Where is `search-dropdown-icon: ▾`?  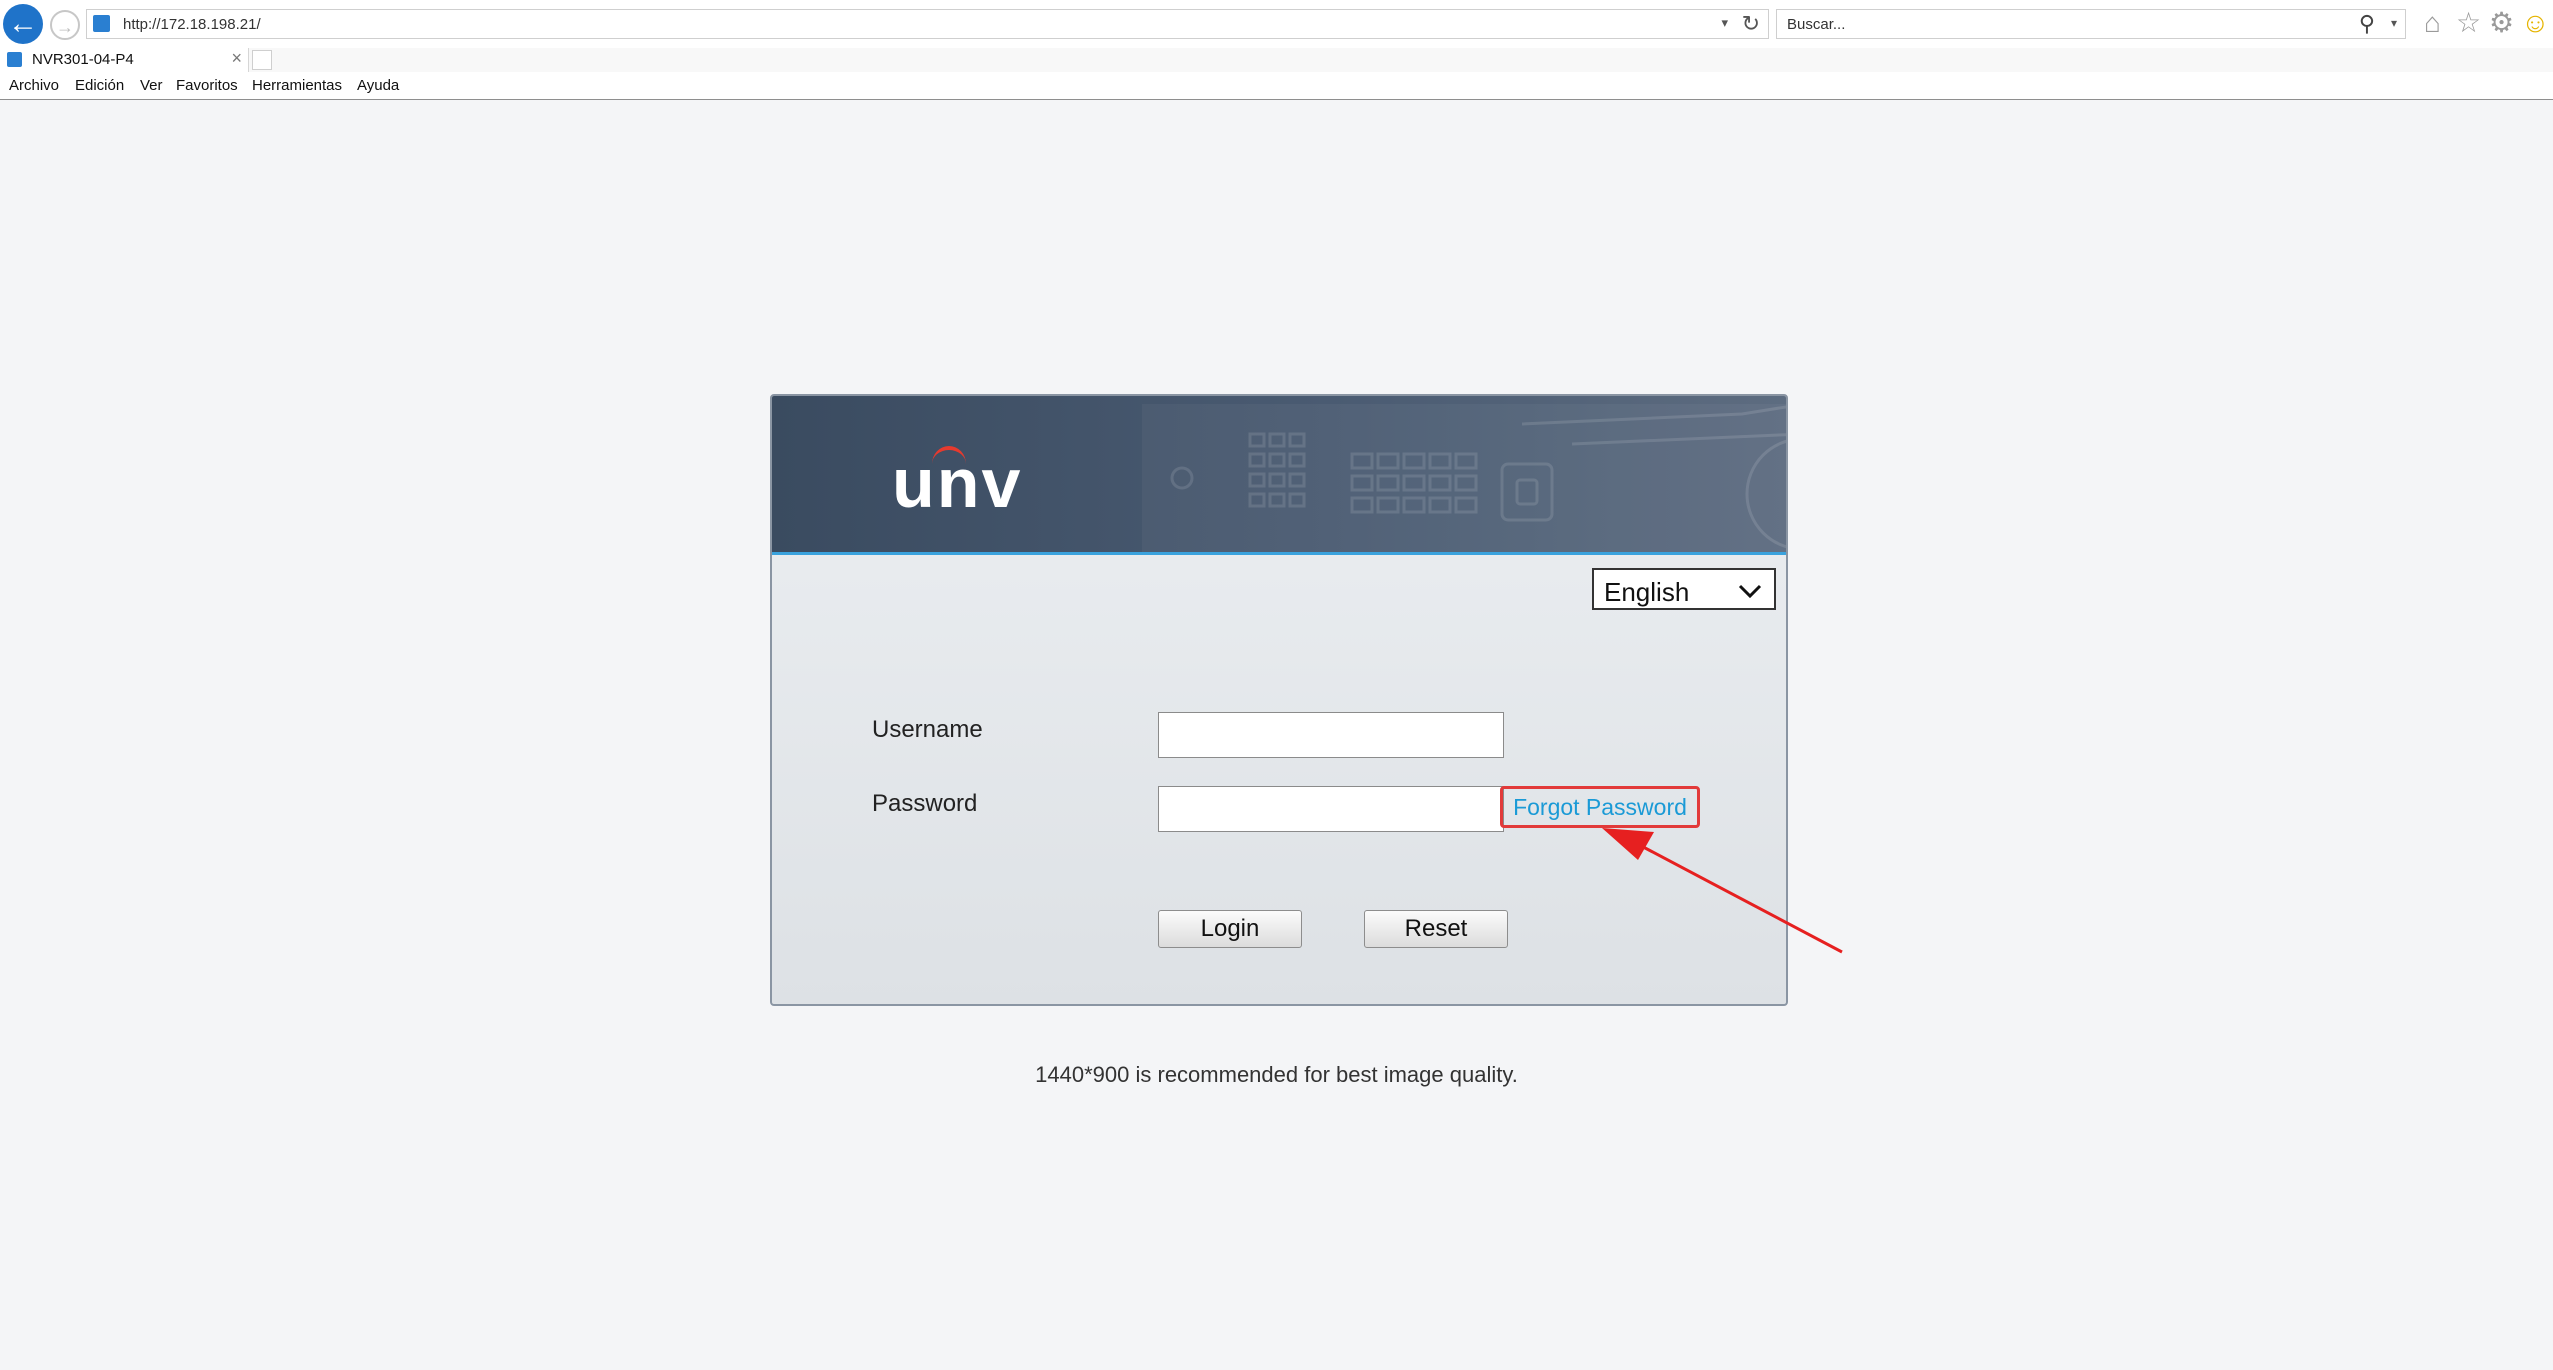
search-dropdown-icon: ▾ is located at coordinates (2394, 23).